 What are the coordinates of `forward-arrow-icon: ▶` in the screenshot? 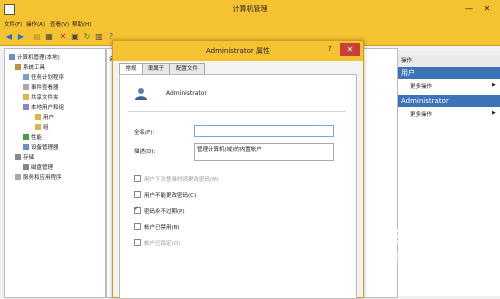 It's located at (21, 37).